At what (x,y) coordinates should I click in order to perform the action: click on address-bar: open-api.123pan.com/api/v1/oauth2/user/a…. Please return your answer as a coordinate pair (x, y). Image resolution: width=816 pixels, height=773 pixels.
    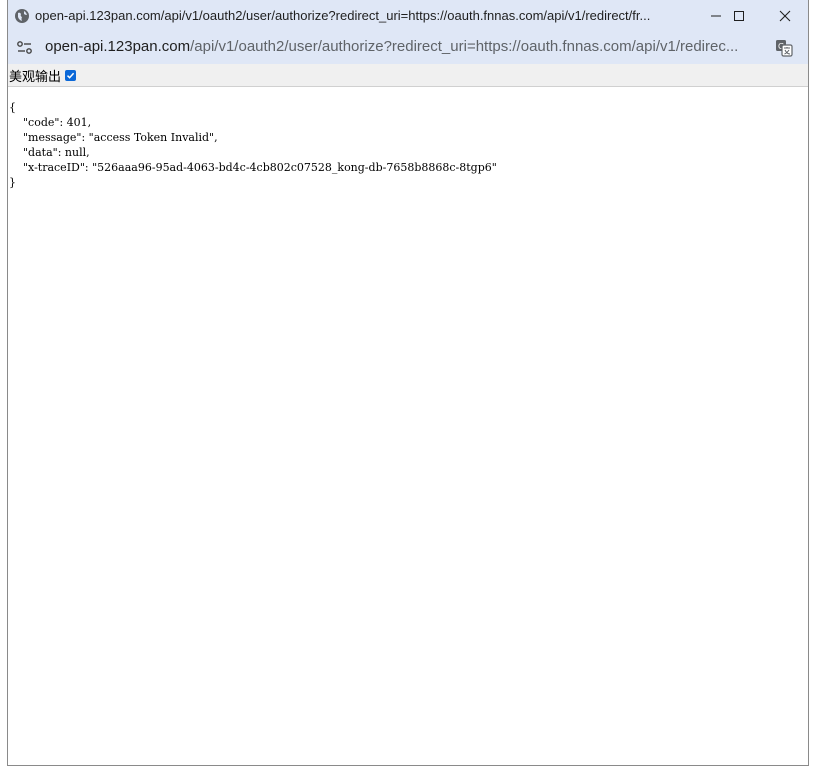
    Looking at the image, I should click on (408, 48).